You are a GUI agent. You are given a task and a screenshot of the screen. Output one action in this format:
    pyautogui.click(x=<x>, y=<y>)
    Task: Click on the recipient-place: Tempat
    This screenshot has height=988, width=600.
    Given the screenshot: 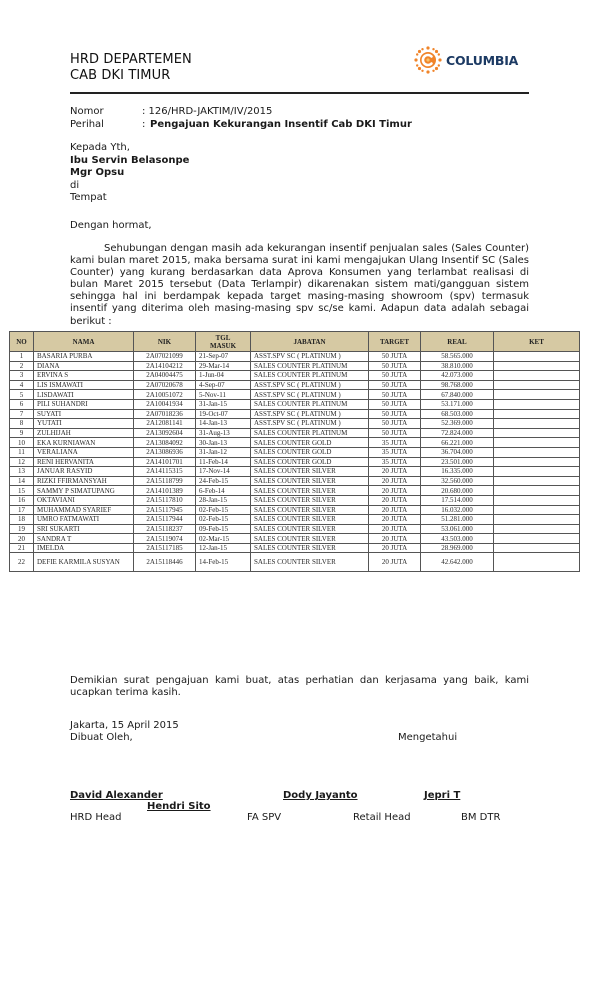 What is the action you would take?
    pyautogui.click(x=88, y=197)
    